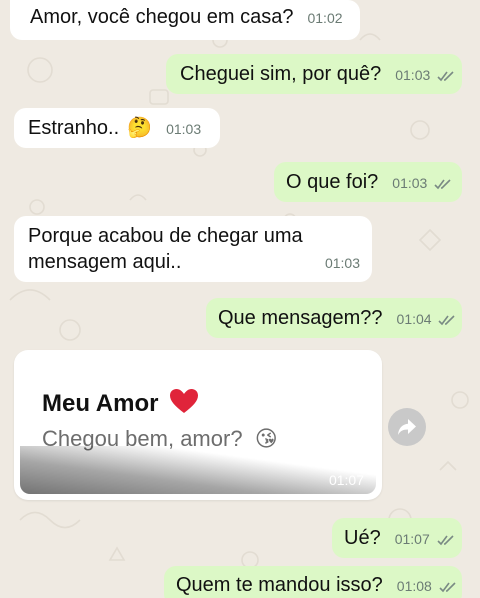  I want to click on message-text: Ué?, so click(362, 538).